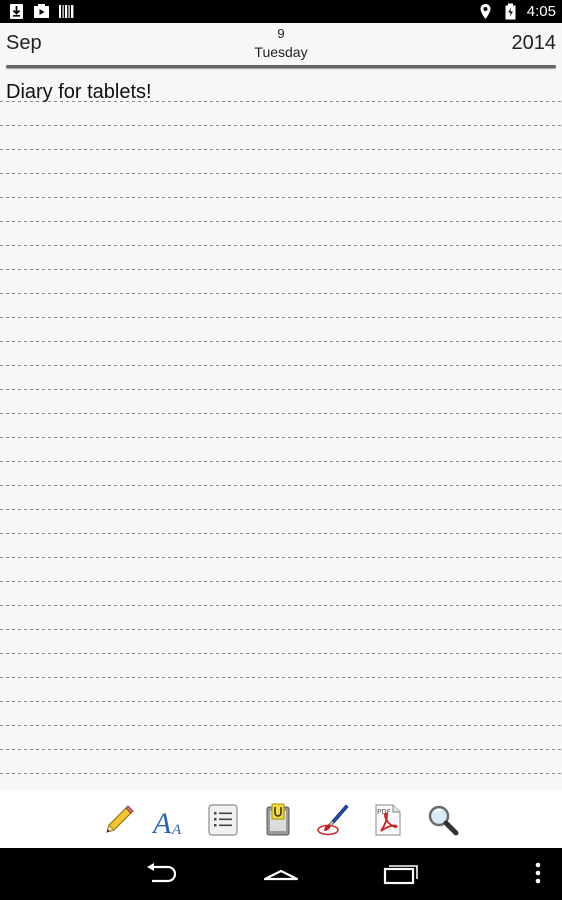  I want to click on font-size-icon: A A, so click(167, 822).